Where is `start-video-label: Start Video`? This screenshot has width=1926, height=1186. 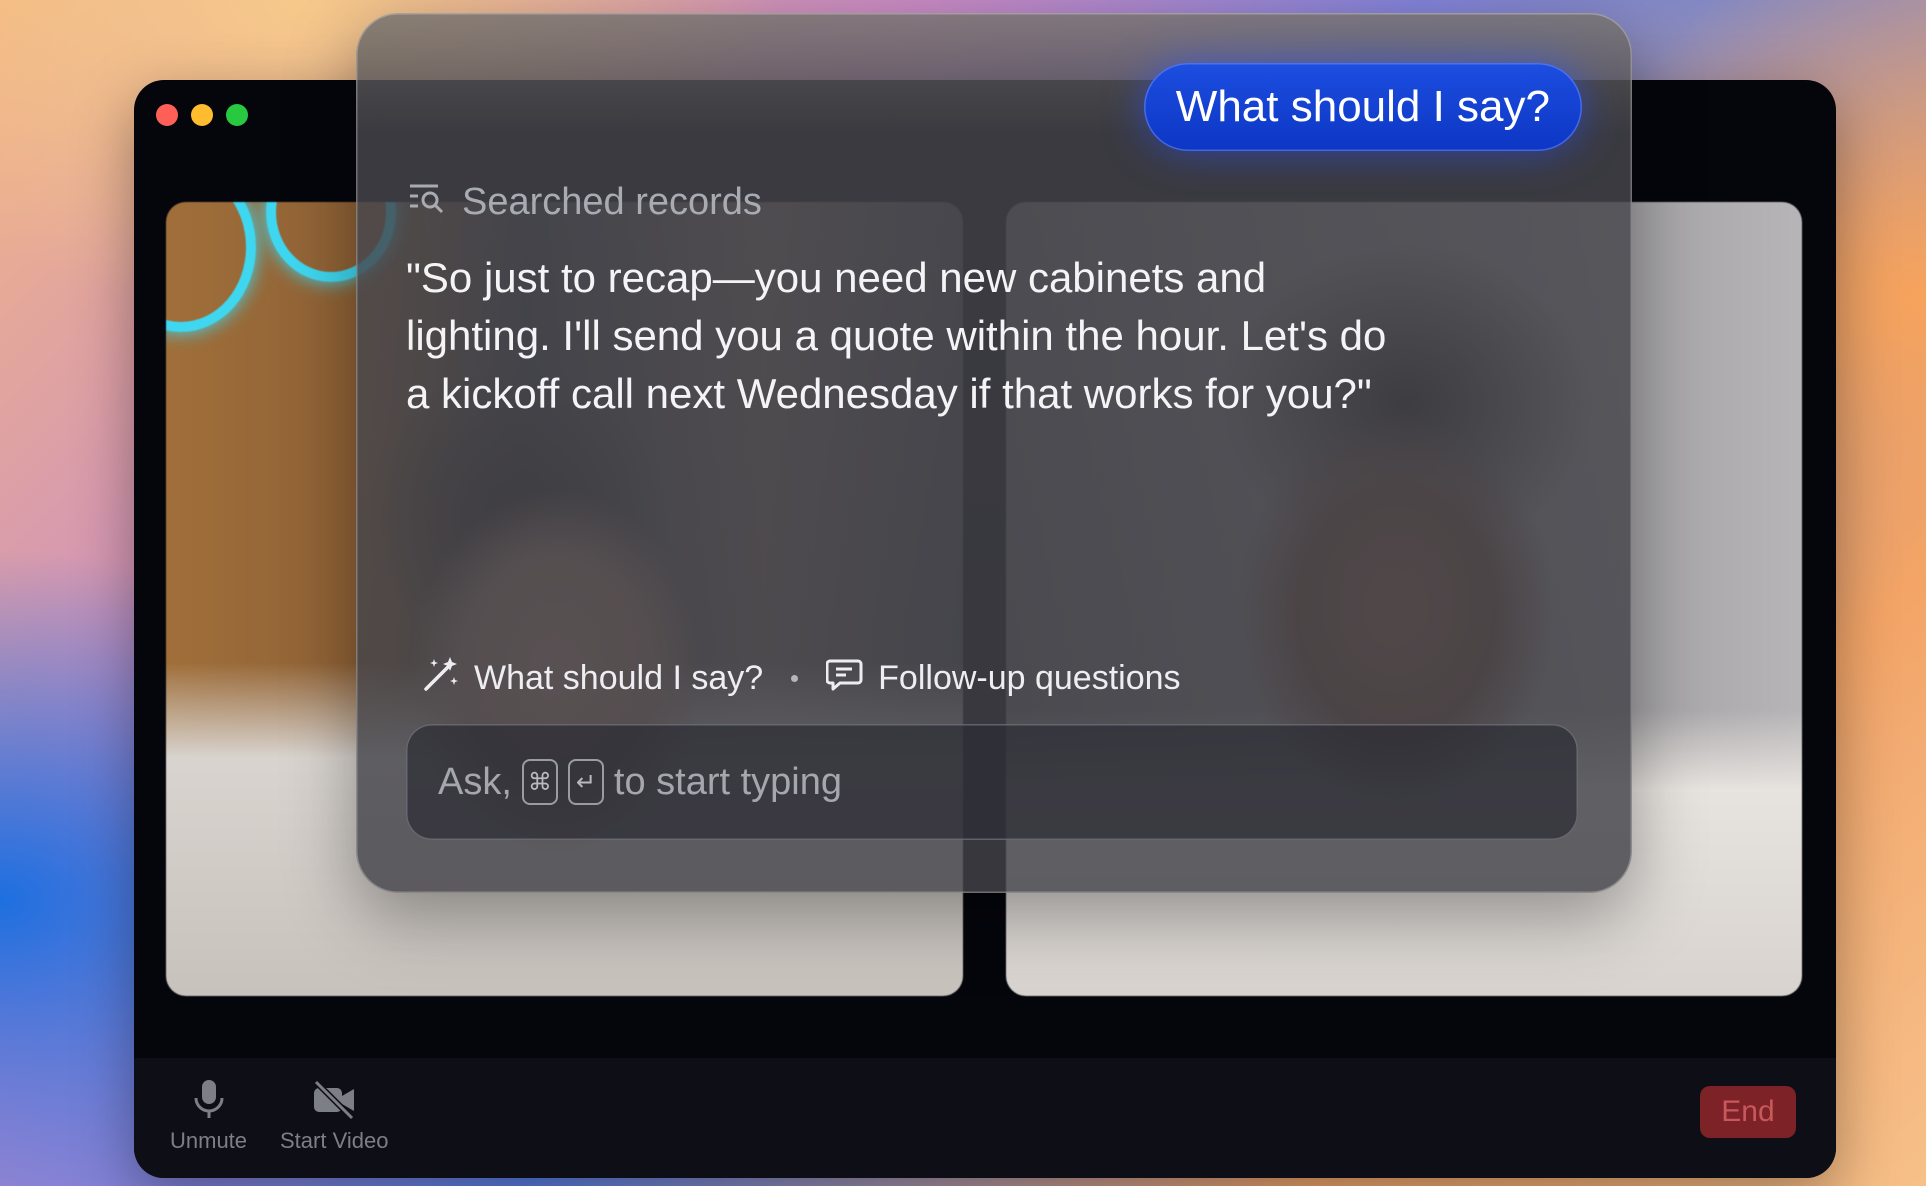
start-video-label: Start Video is located at coordinates (334, 1140).